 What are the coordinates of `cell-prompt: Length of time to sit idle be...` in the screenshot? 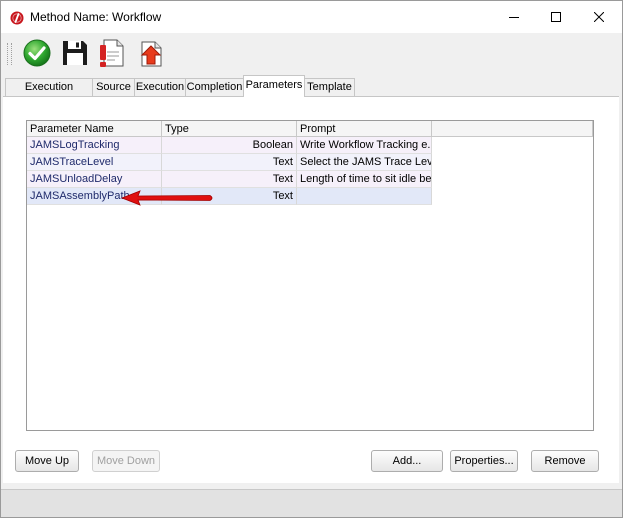 It's located at (364, 179).